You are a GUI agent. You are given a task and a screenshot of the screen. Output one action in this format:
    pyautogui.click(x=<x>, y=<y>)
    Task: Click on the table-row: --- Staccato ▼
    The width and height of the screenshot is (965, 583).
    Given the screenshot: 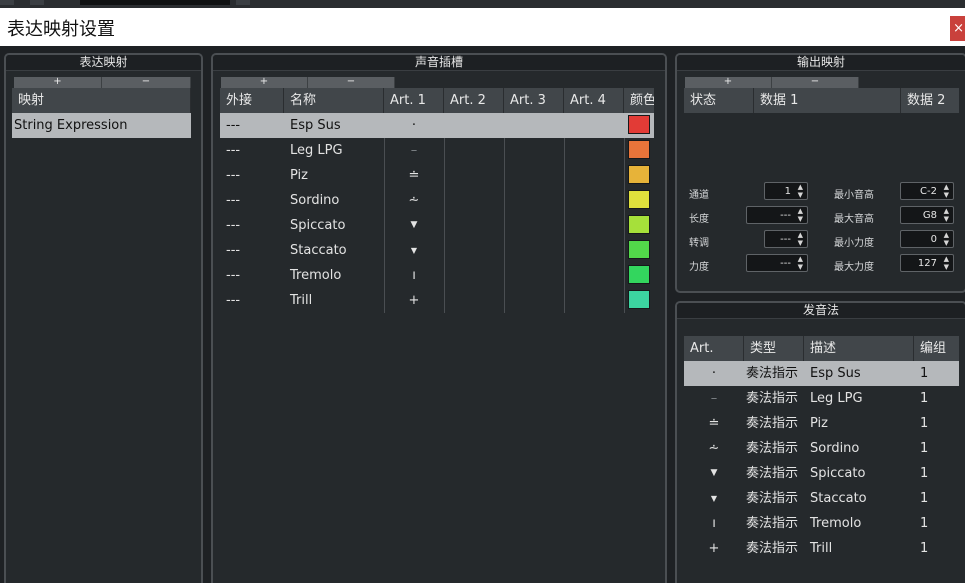 What is the action you would take?
    pyautogui.click(x=437, y=250)
    